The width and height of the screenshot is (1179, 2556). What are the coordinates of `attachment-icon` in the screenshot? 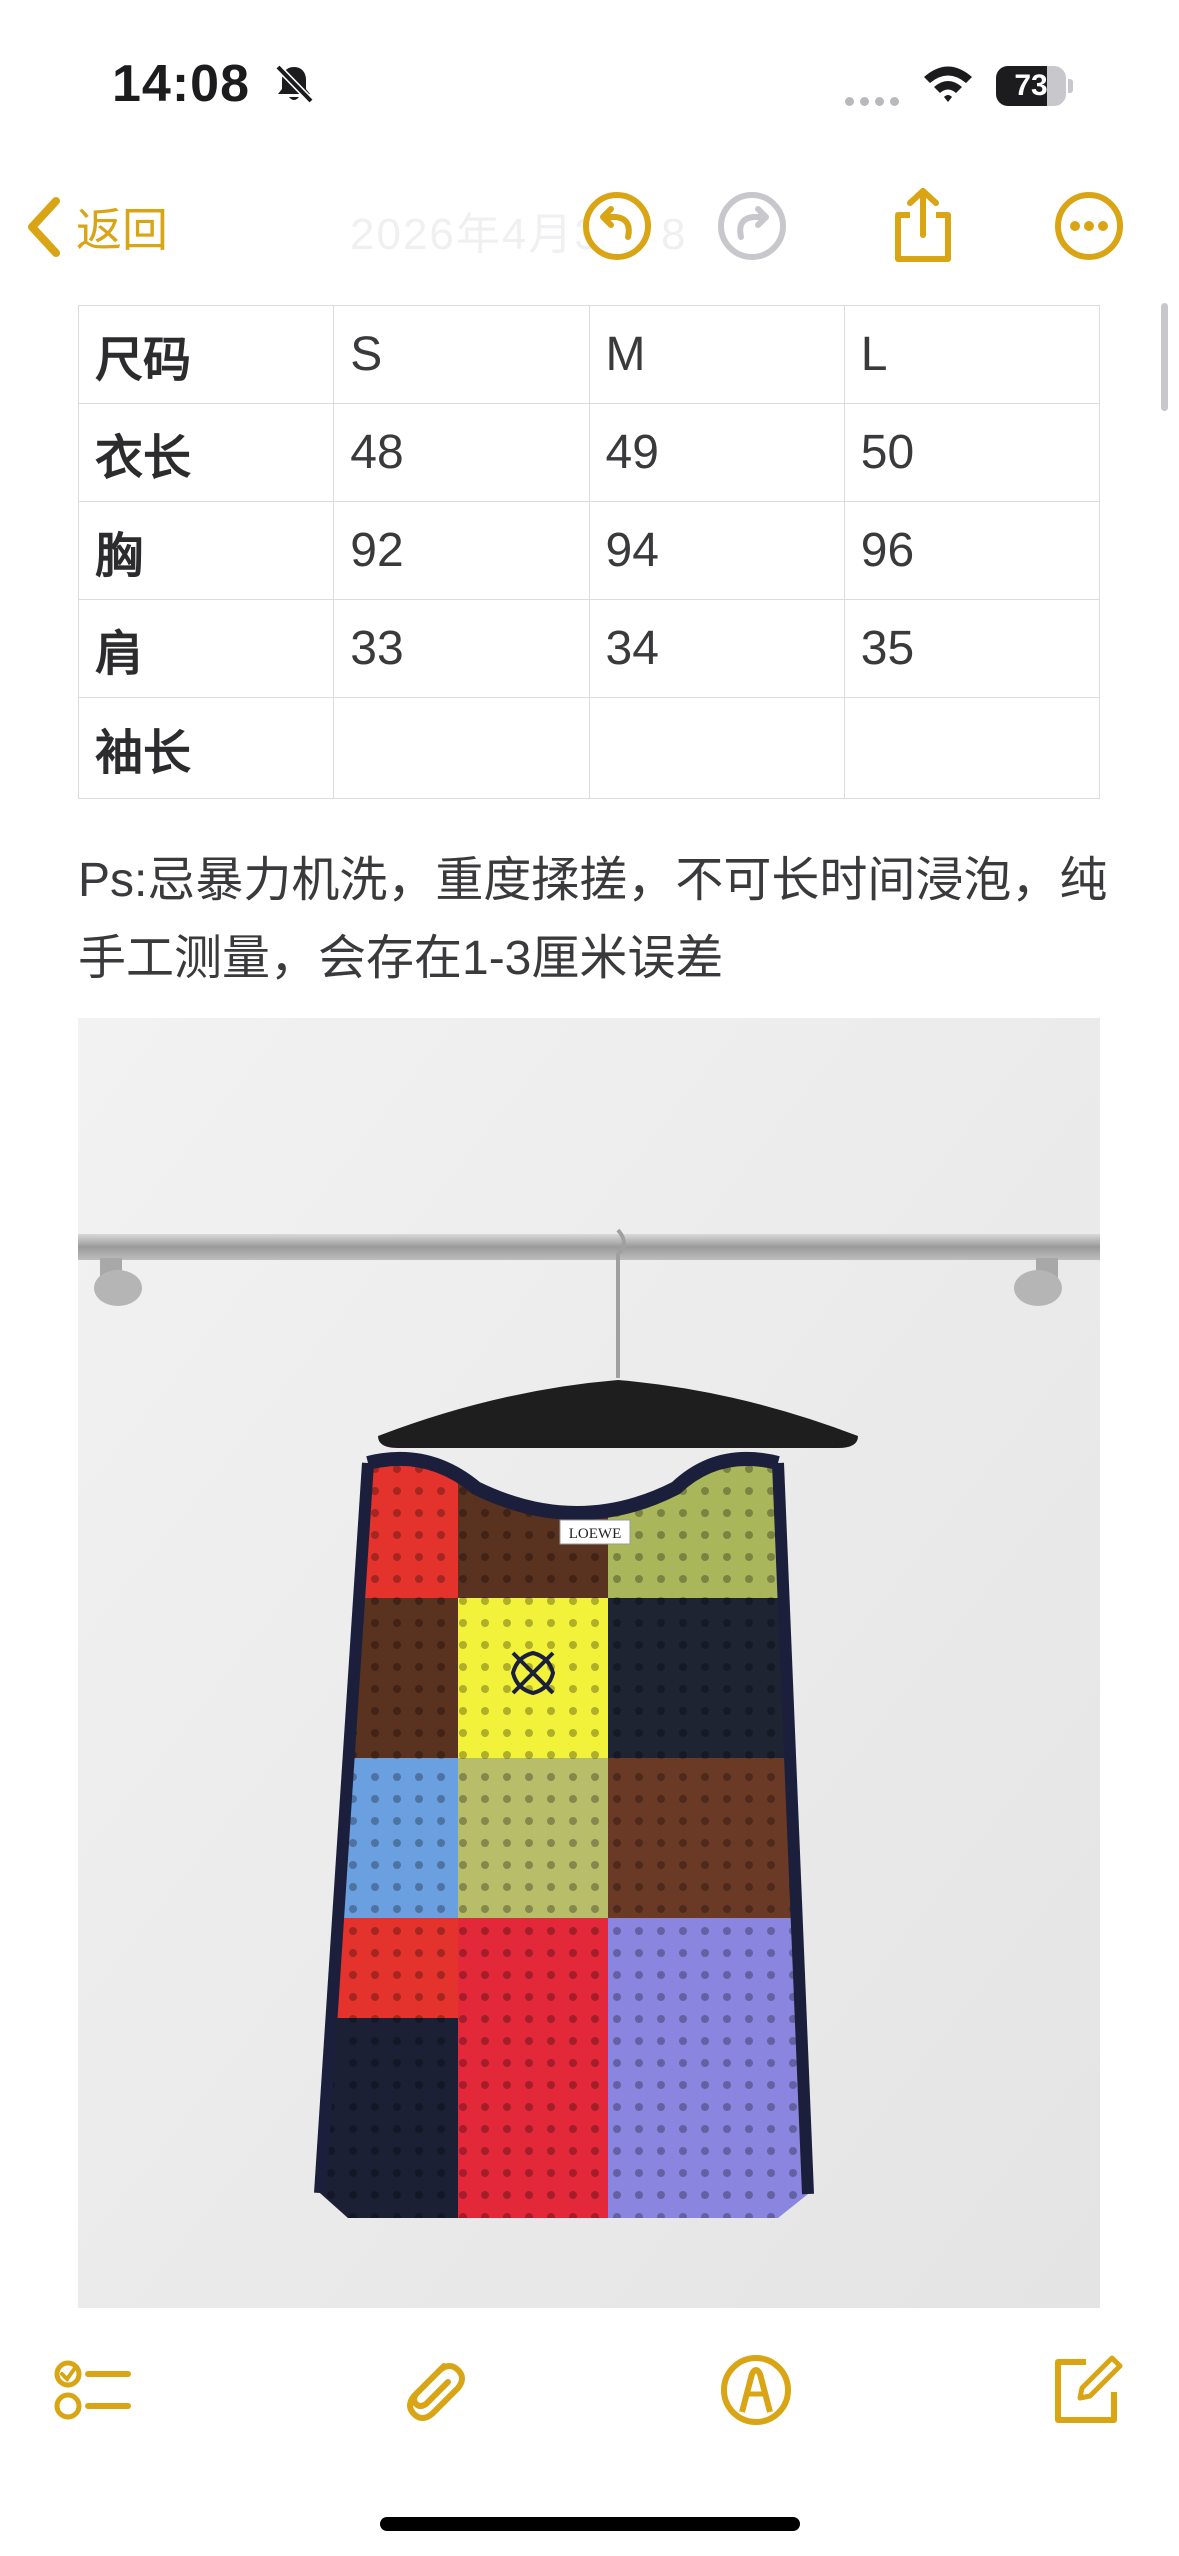 It's located at (432, 2390).